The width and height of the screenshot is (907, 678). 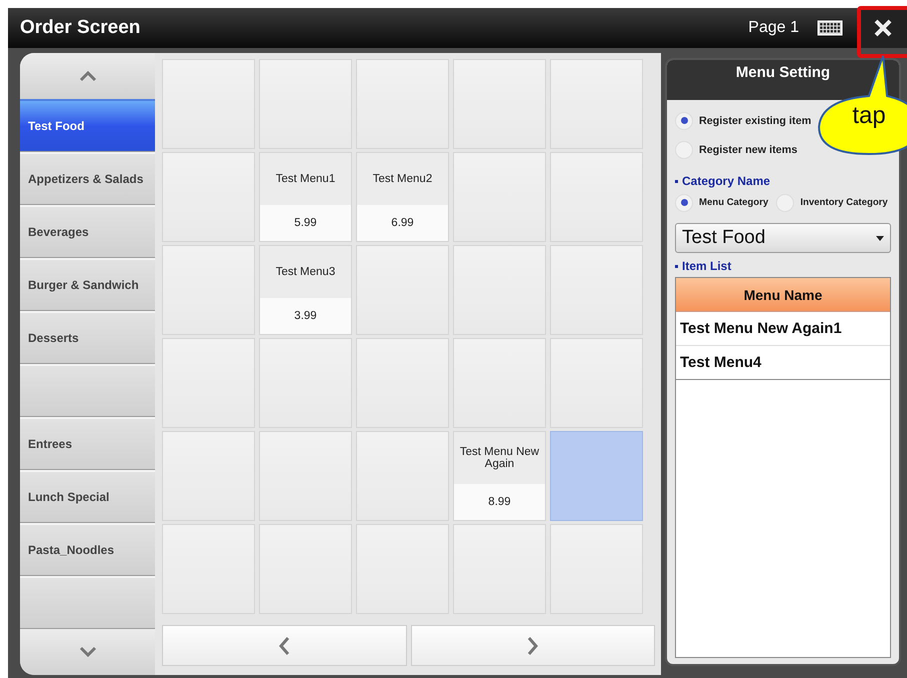 I want to click on category-item: Beverages, so click(x=87, y=231).